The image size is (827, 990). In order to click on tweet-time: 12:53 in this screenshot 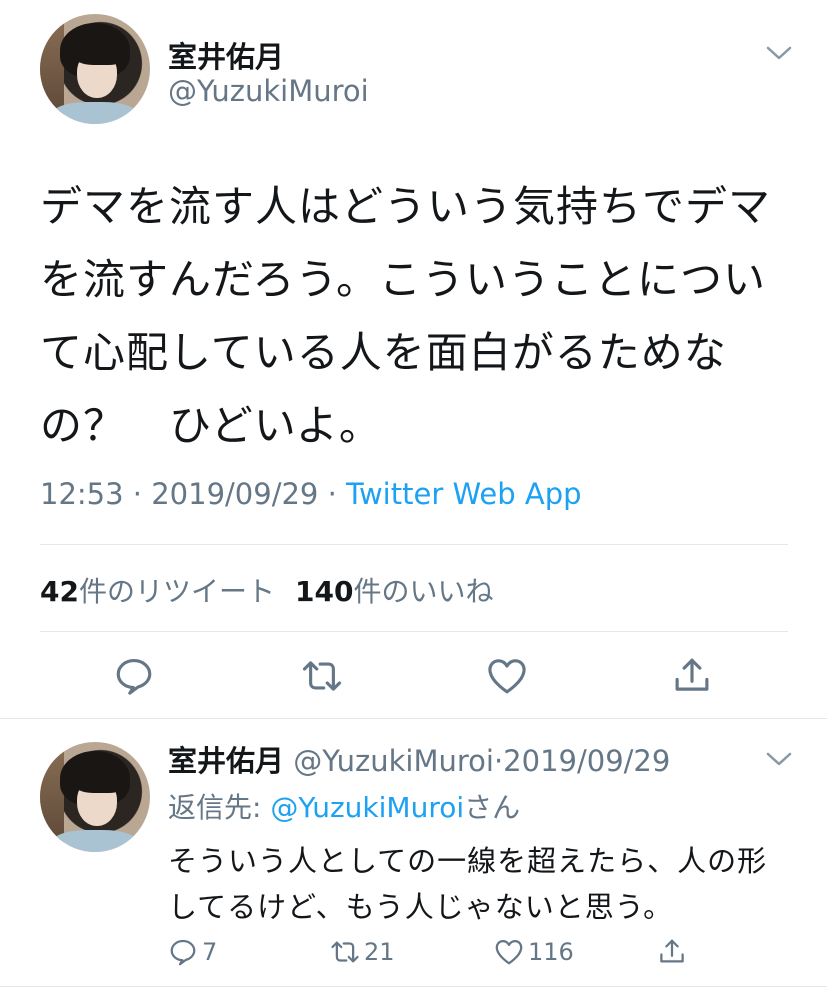, I will do `click(82, 494)`.